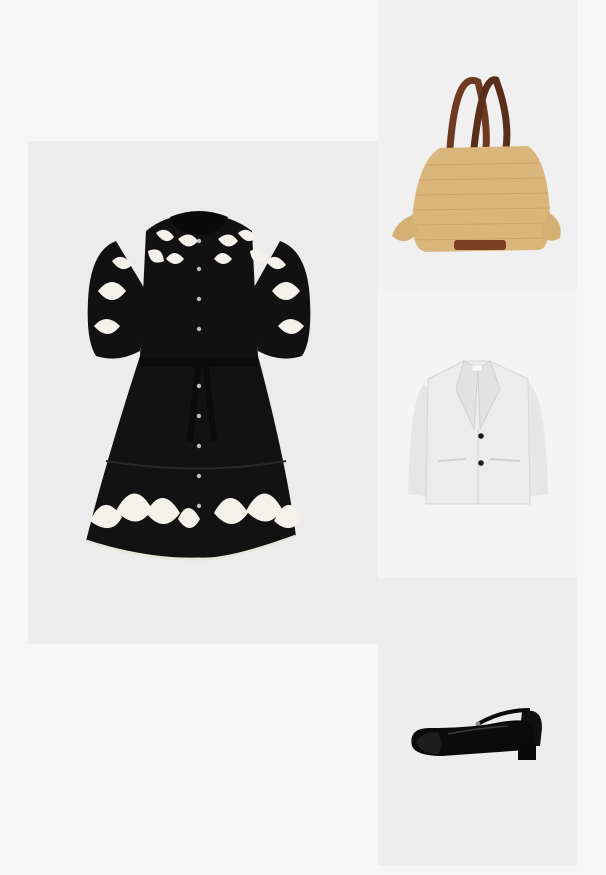  I want to click on blazer-product-tile, so click(477, 433).